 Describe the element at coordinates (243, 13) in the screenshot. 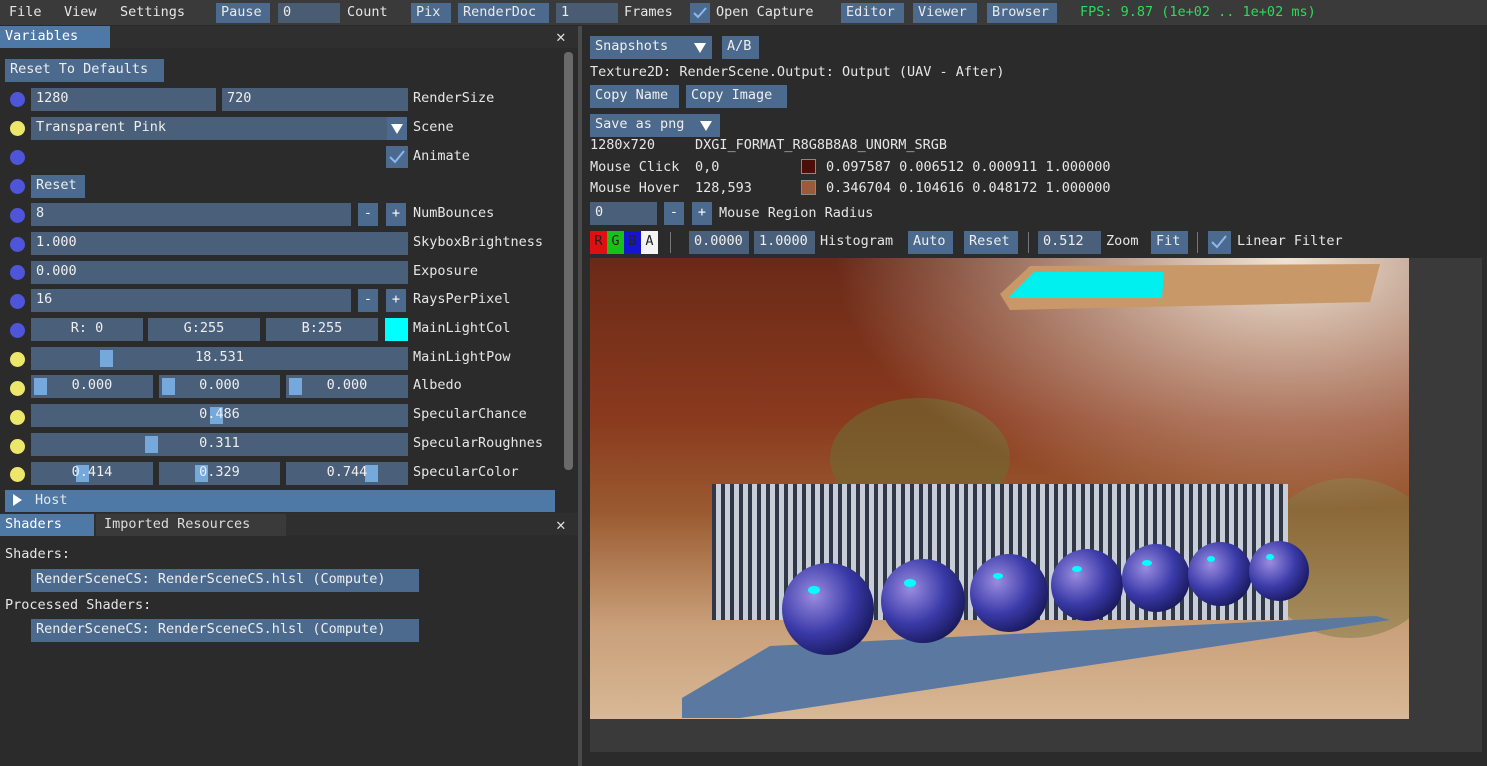

I see `pause-button: Pause` at that location.